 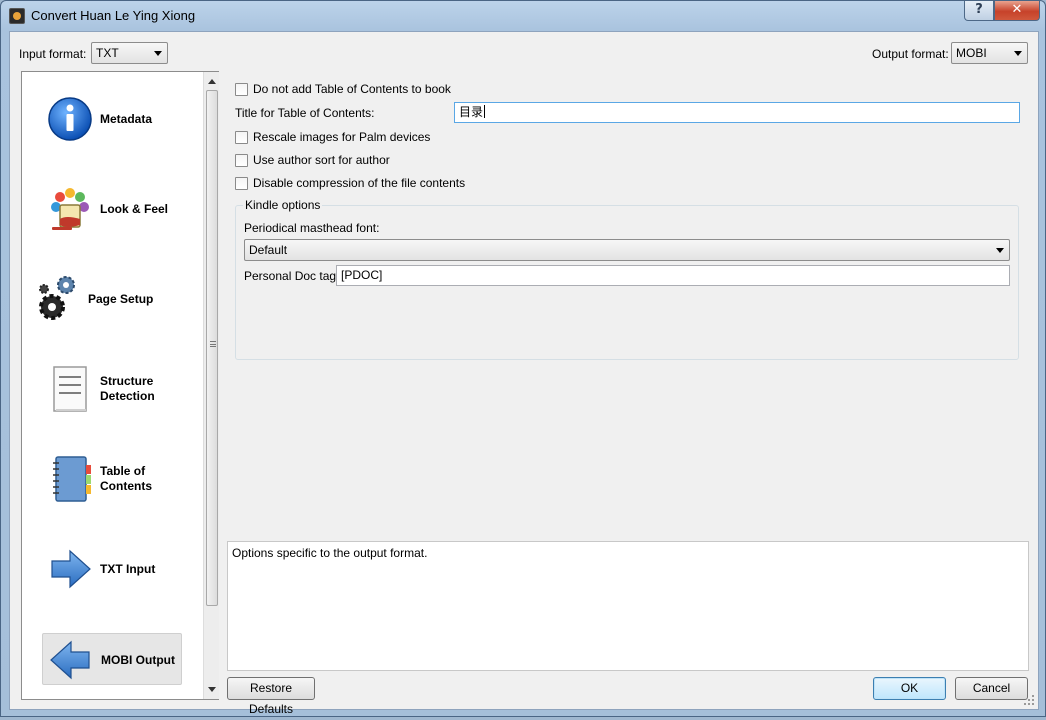 What do you see at coordinates (212, 81) in the screenshot?
I see `scroll-up-icon` at bounding box center [212, 81].